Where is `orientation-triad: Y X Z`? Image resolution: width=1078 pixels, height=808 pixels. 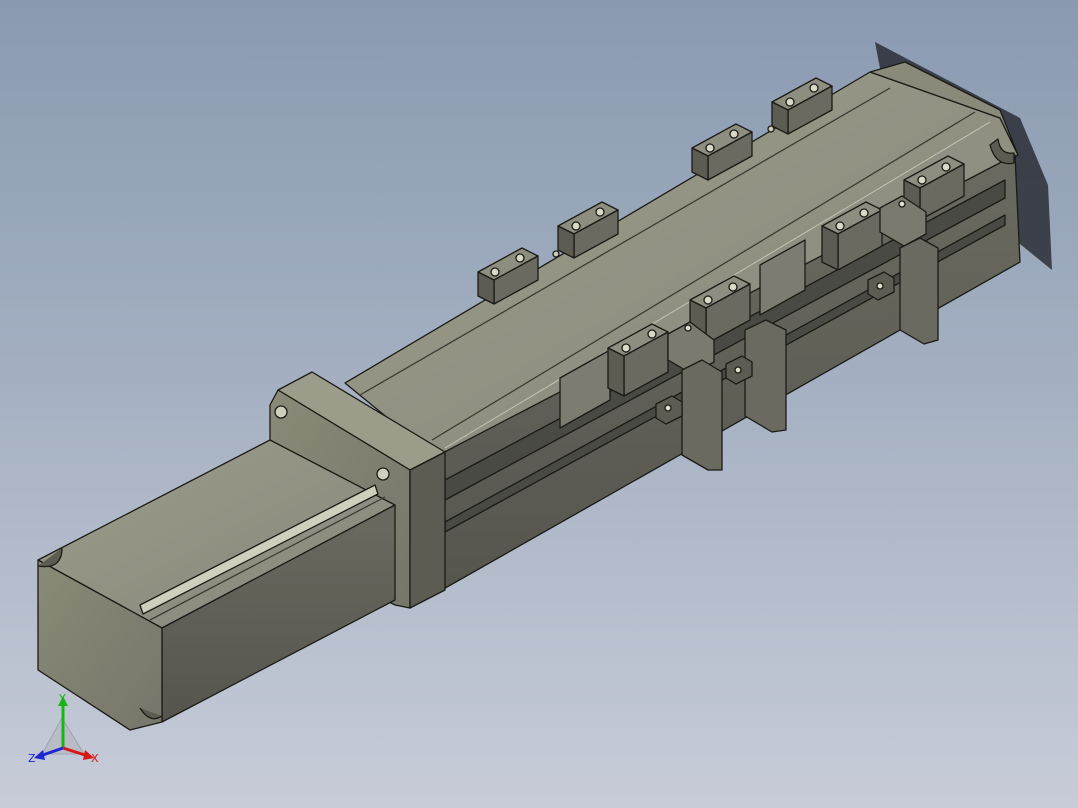
orientation-triad: Y X Z is located at coordinates (67, 730).